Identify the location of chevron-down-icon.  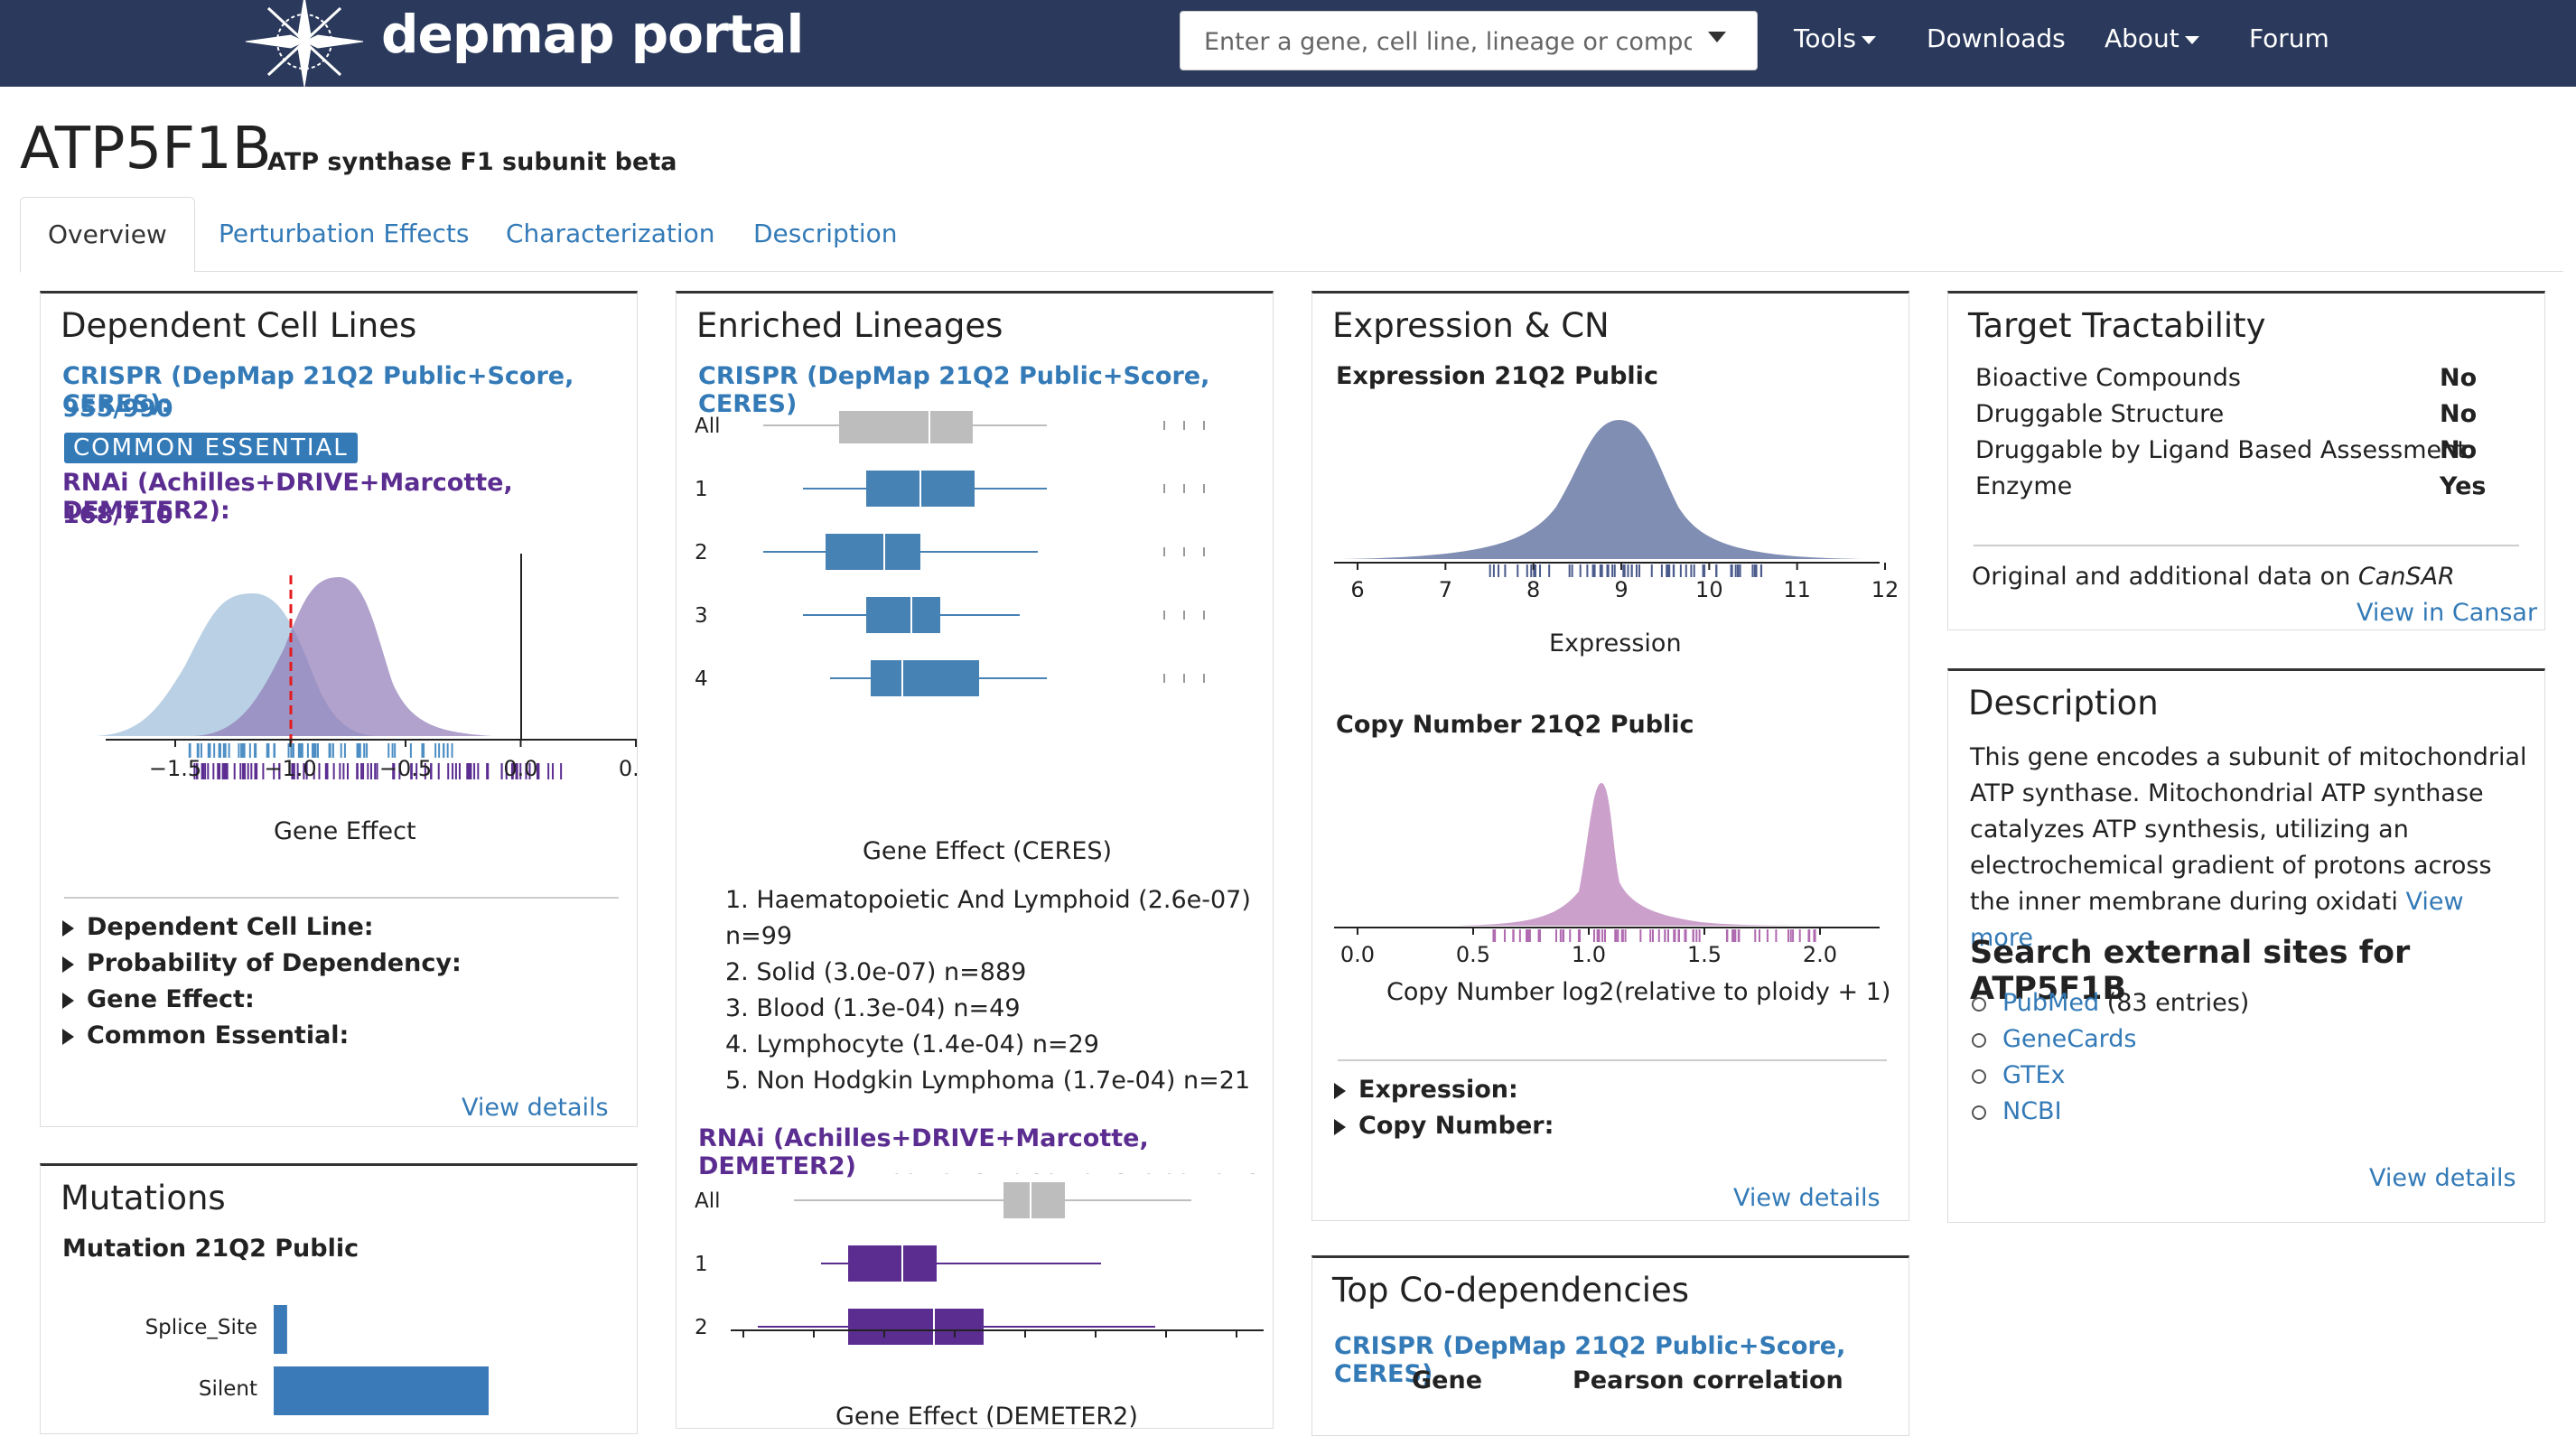
(1717, 37).